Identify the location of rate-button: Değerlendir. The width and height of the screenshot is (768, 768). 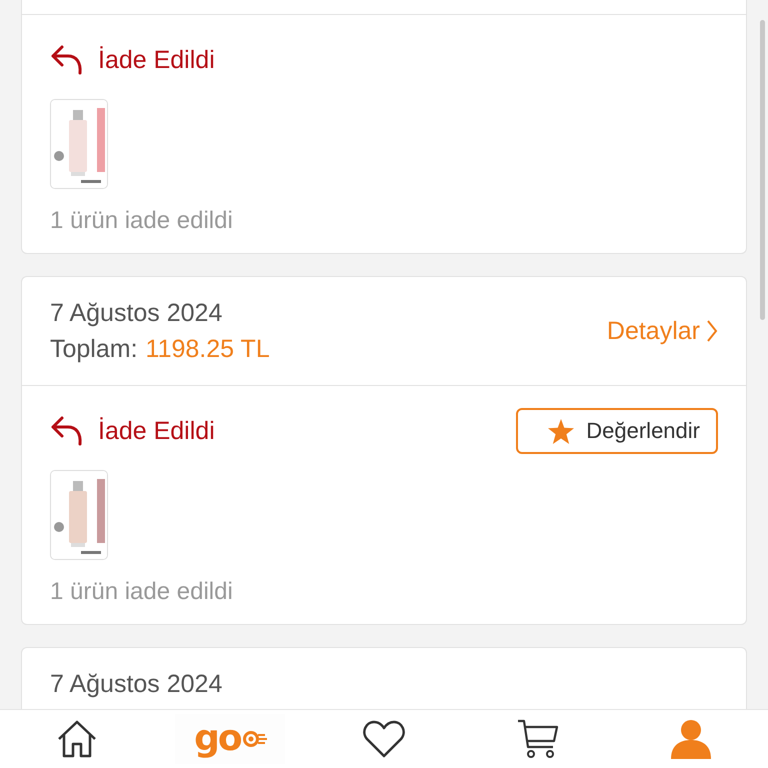
(617, 431).